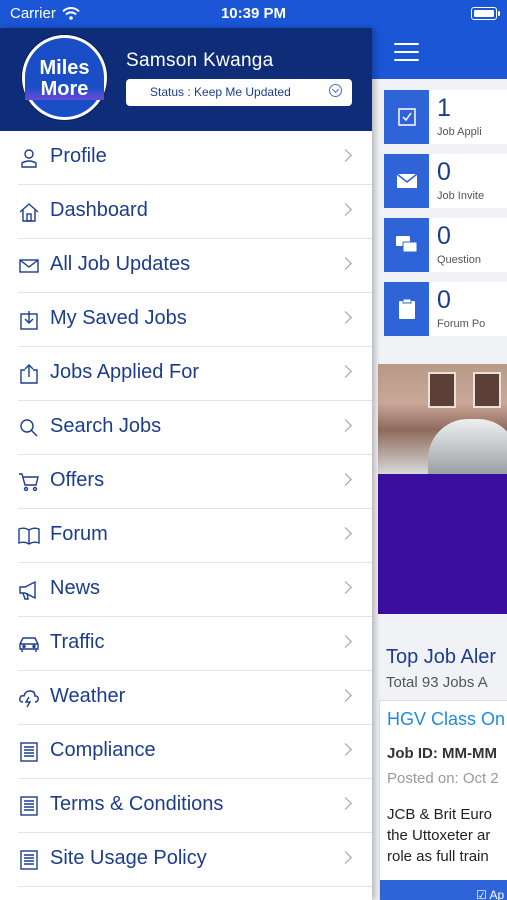 This screenshot has width=507, height=900. Describe the element at coordinates (186, 158) in the screenshot. I see `menu-item-profile: Profile` at that location.